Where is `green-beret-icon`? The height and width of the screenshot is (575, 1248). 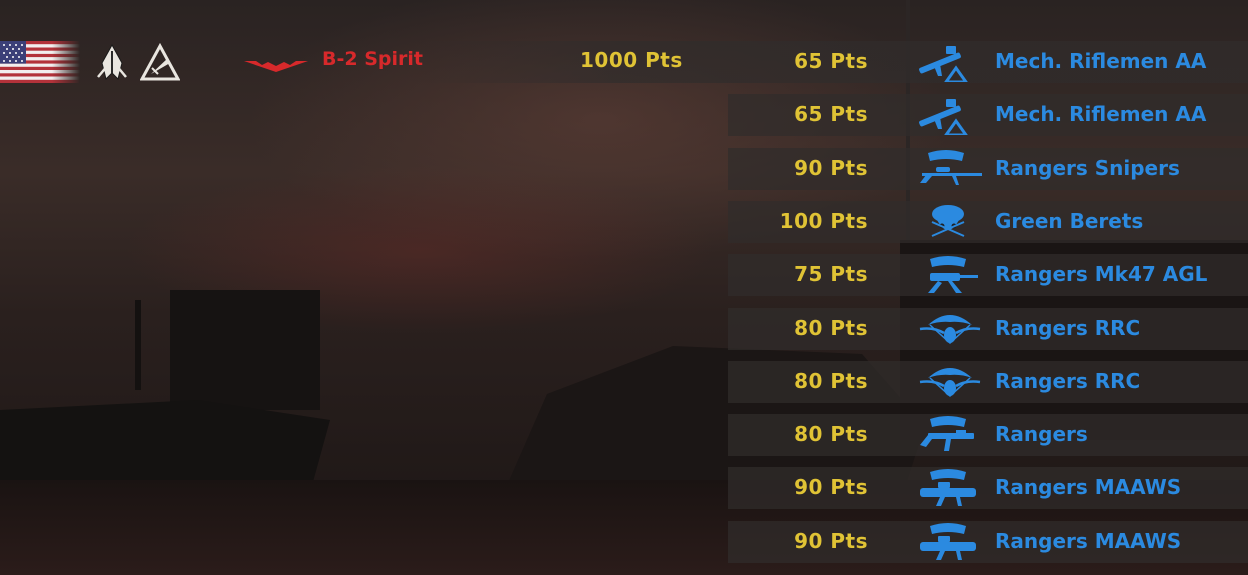 green-beret-icon is located at coordinates (950, 222).